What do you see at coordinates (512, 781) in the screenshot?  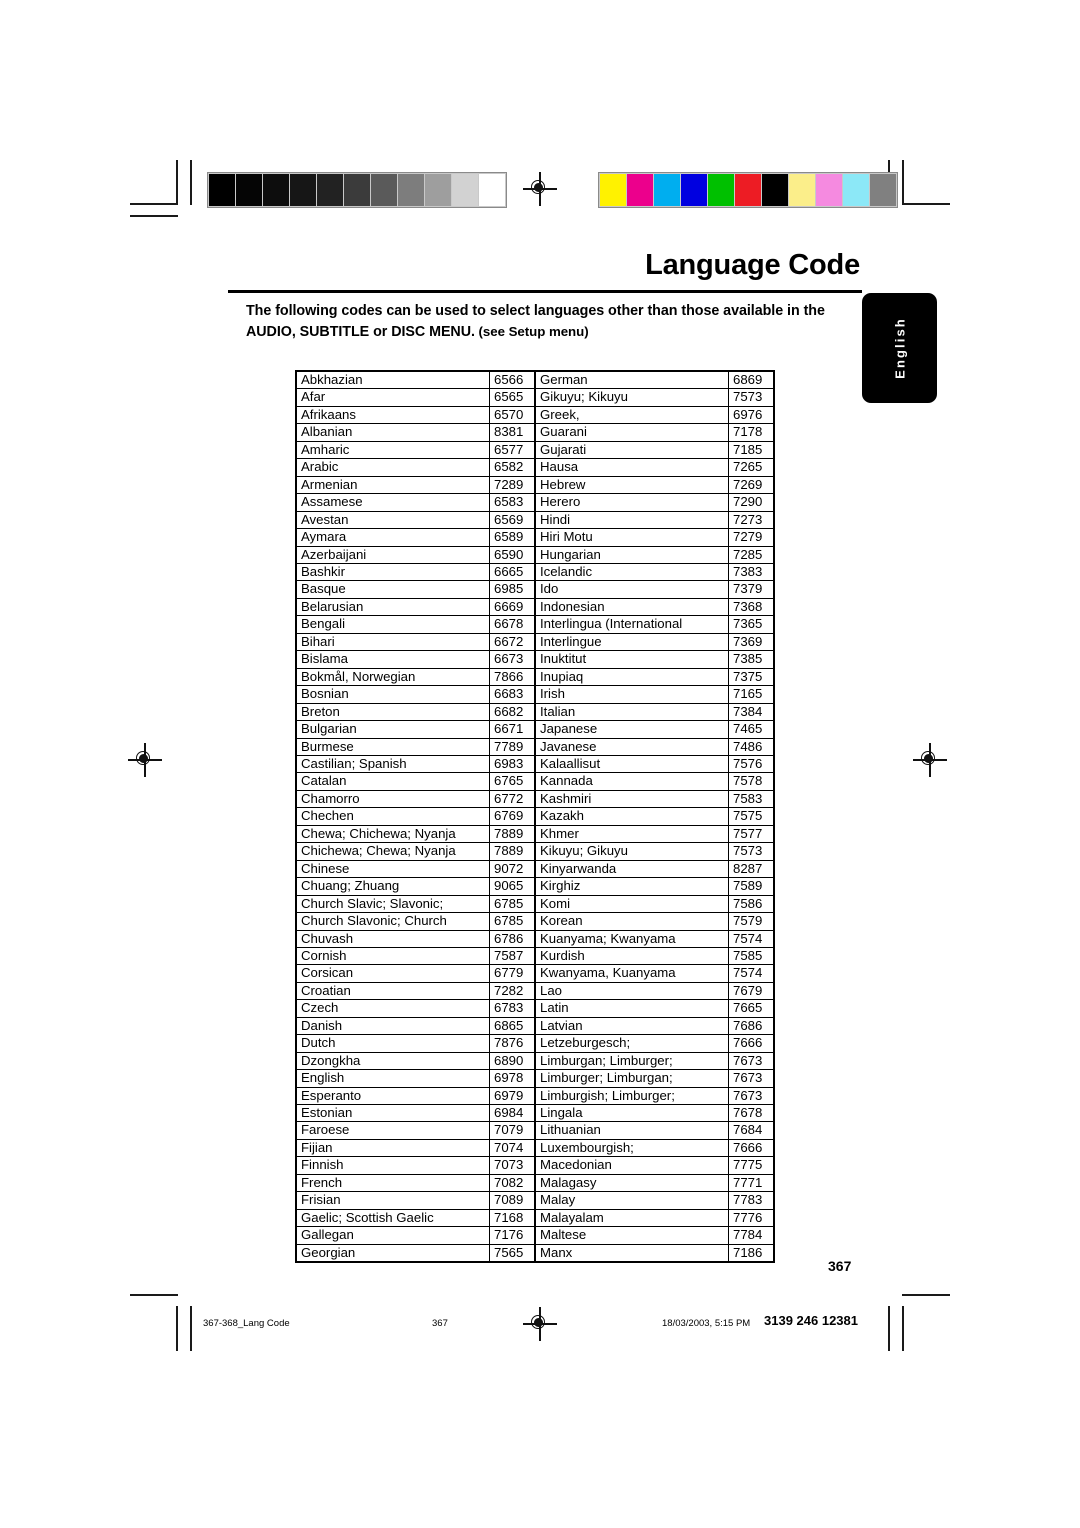 I see `language-code-cell: 6765` at bounding box center [512, 781].